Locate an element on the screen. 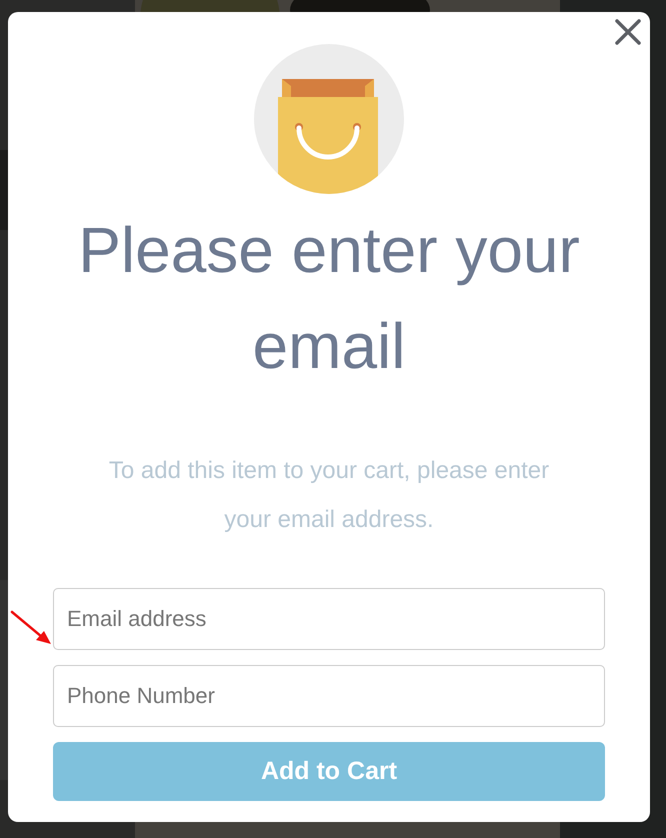 The width and height of the screenshot is (666, 838). dialog-message: To add this item to your cart, please enter your email address. is located at coordinates (329, 495).